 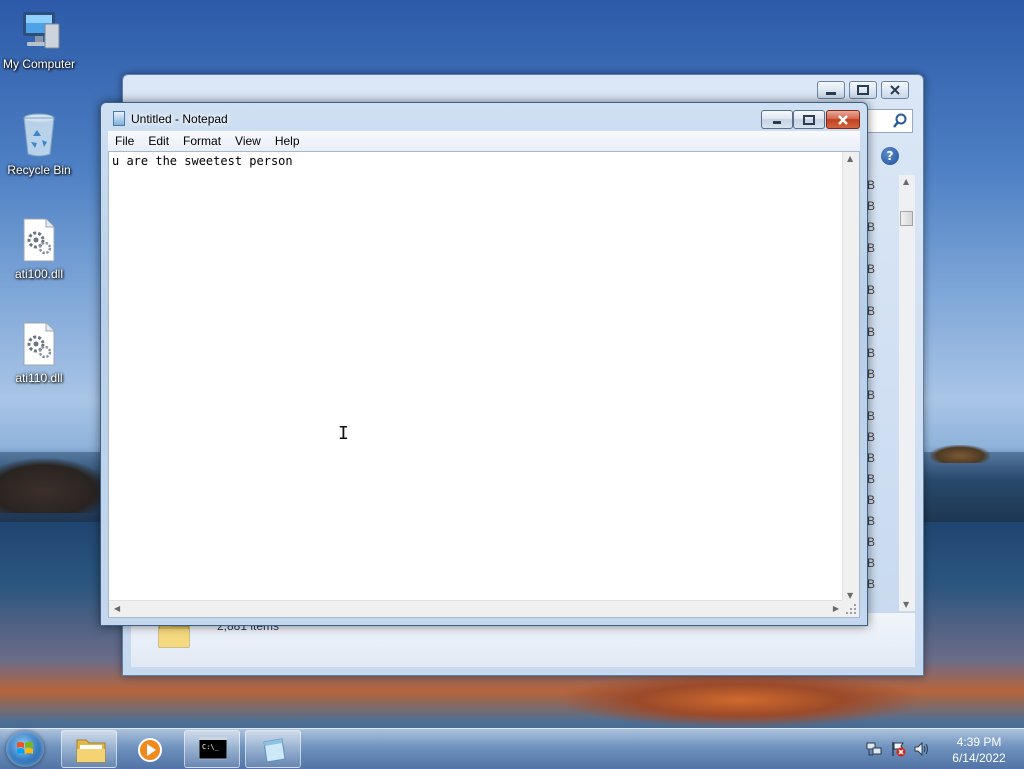 I want to click on menu-bar: File Edit Format View Help, so click(x=484, y=141).